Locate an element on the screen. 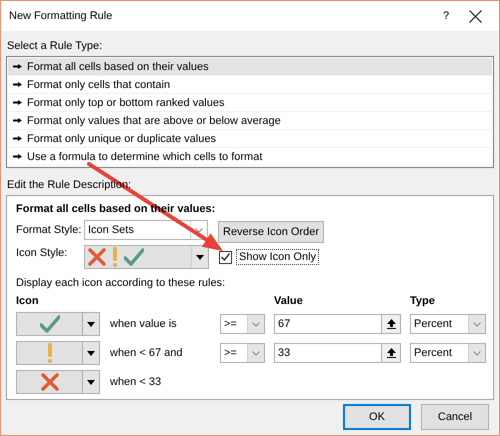  cancel-button: Cancel is located at coordinates (455, 417).